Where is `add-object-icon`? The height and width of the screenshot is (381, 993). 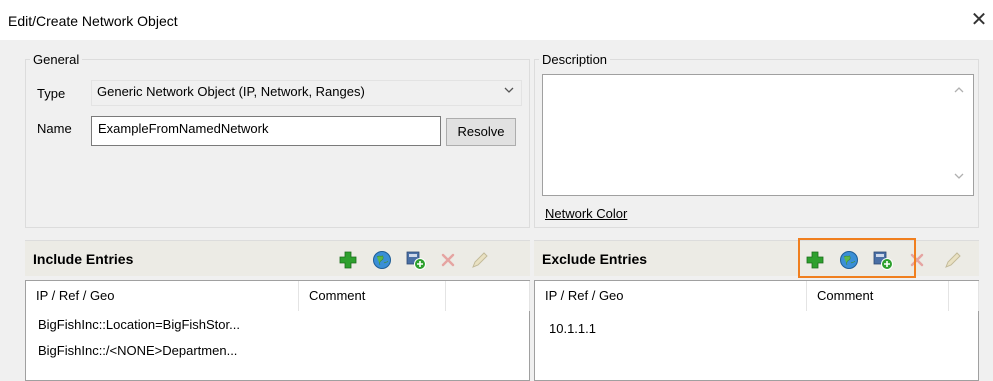 add-object-icon is located at coordinates (416, 260).